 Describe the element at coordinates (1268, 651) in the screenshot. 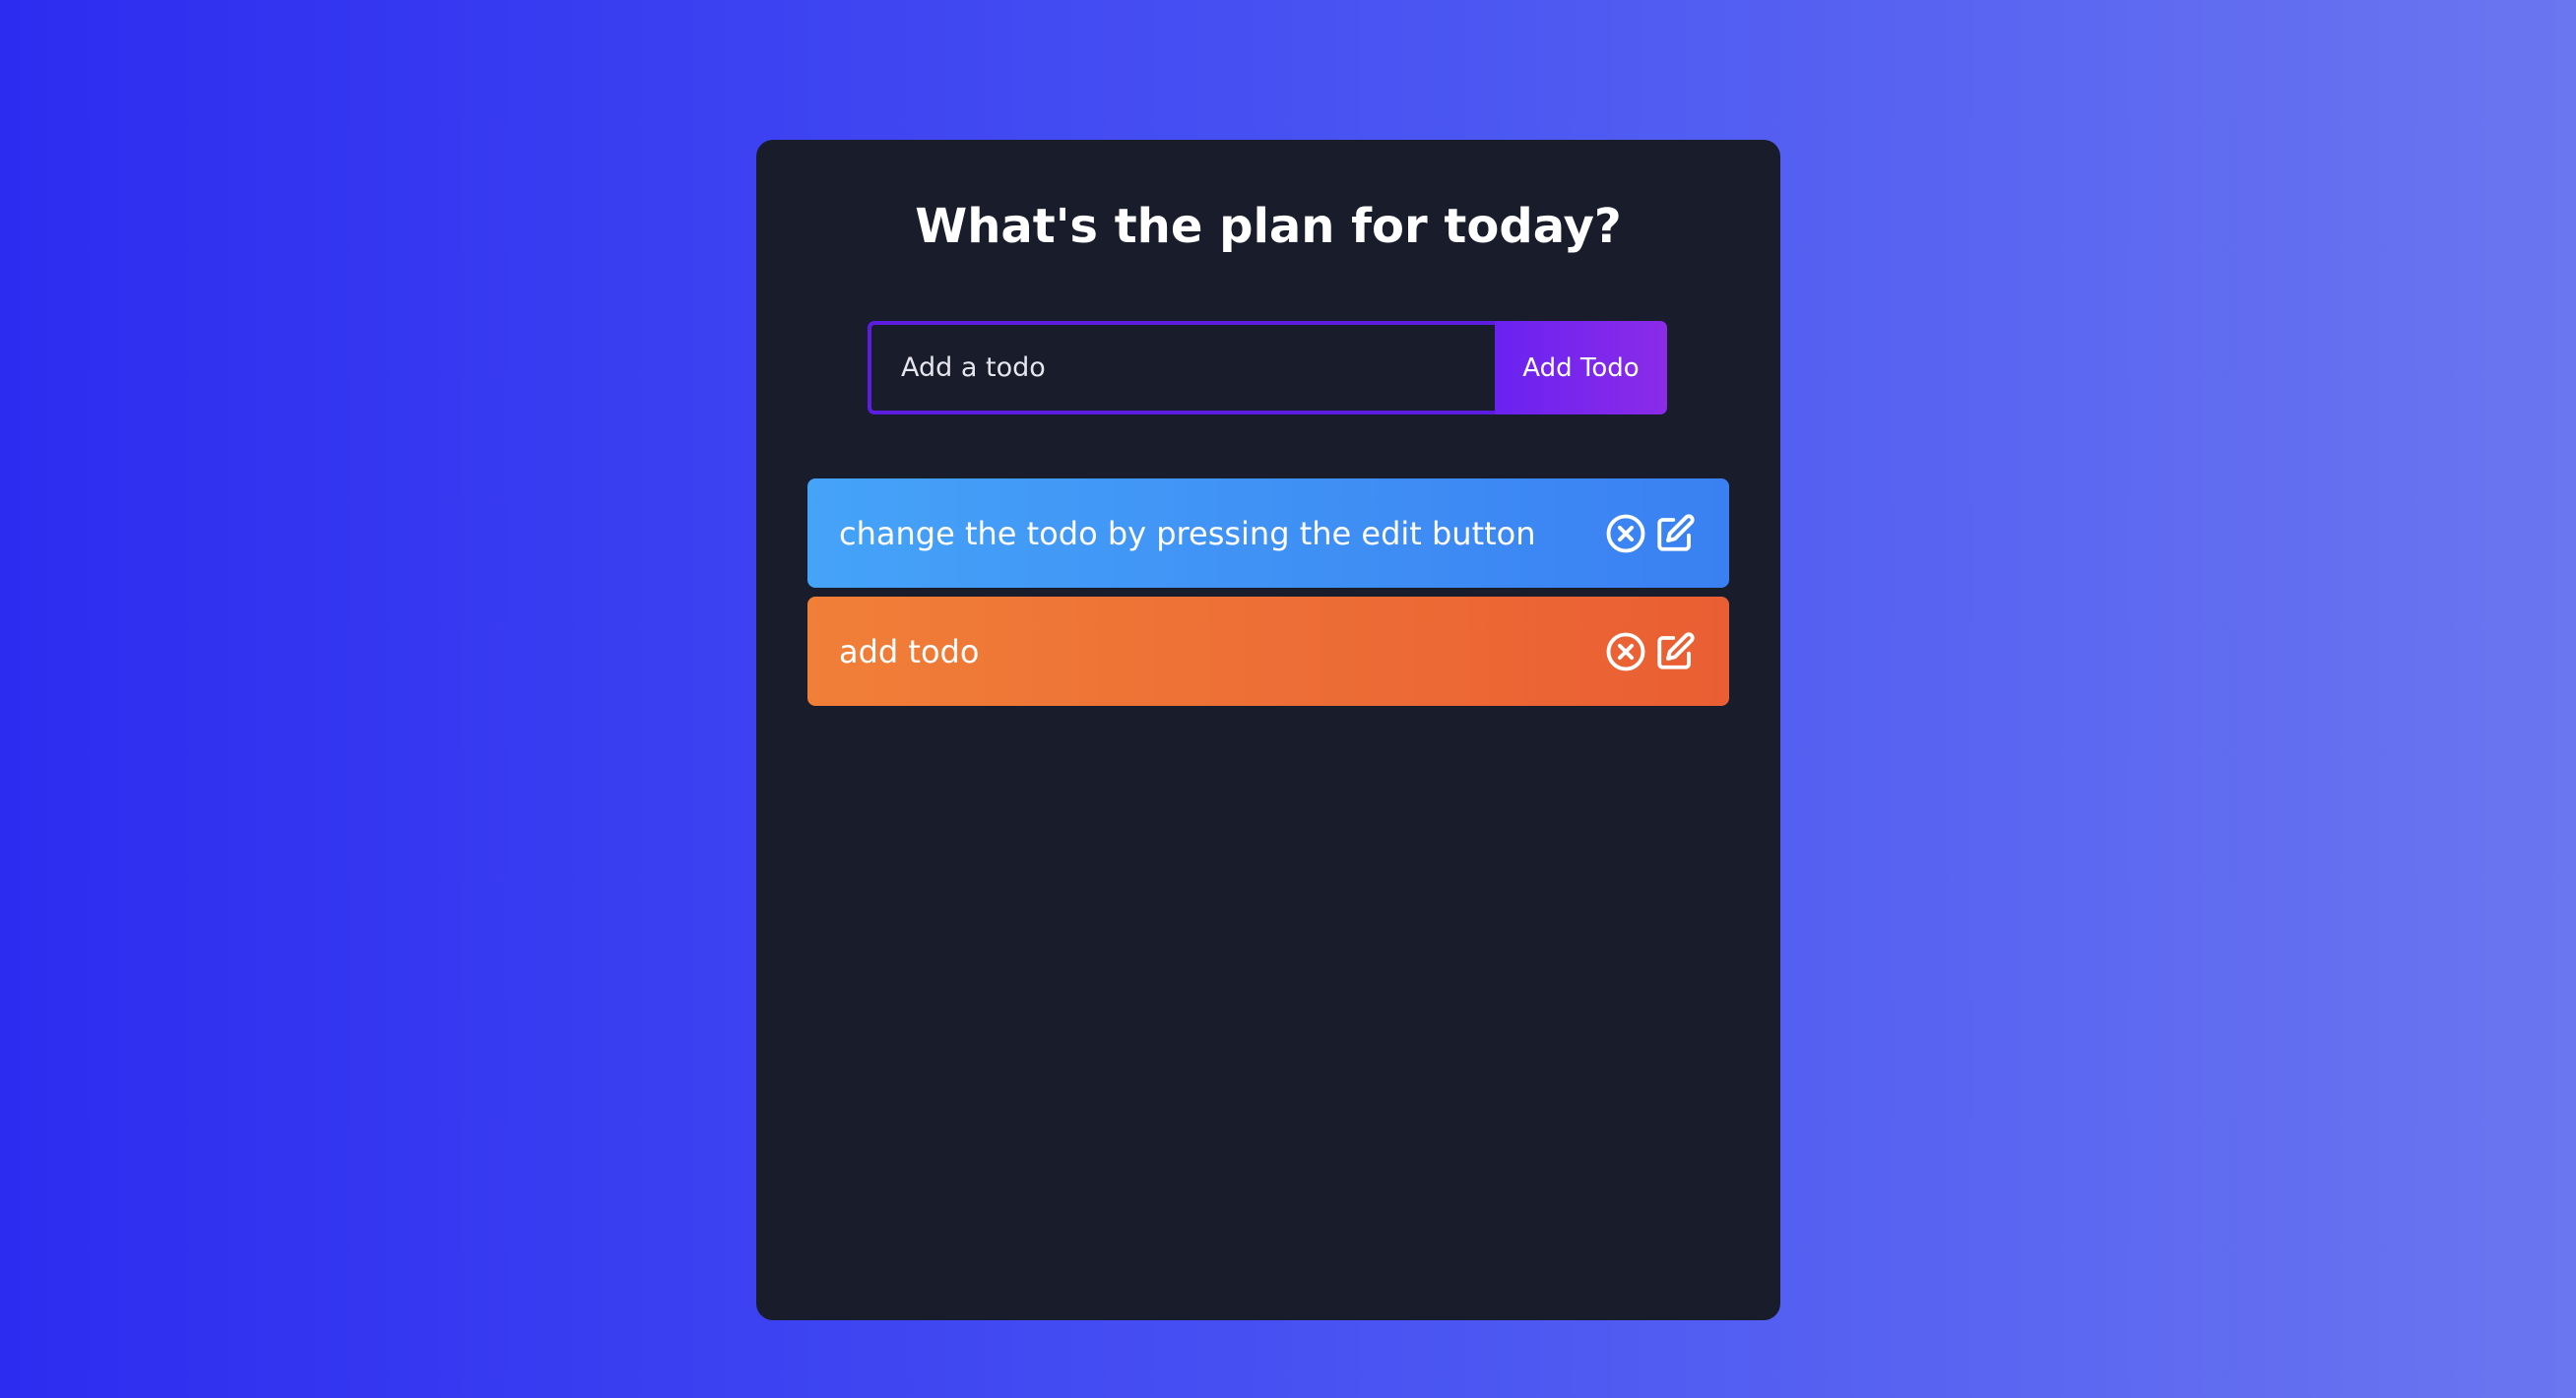

I see `todo-item: add todo` at that location.